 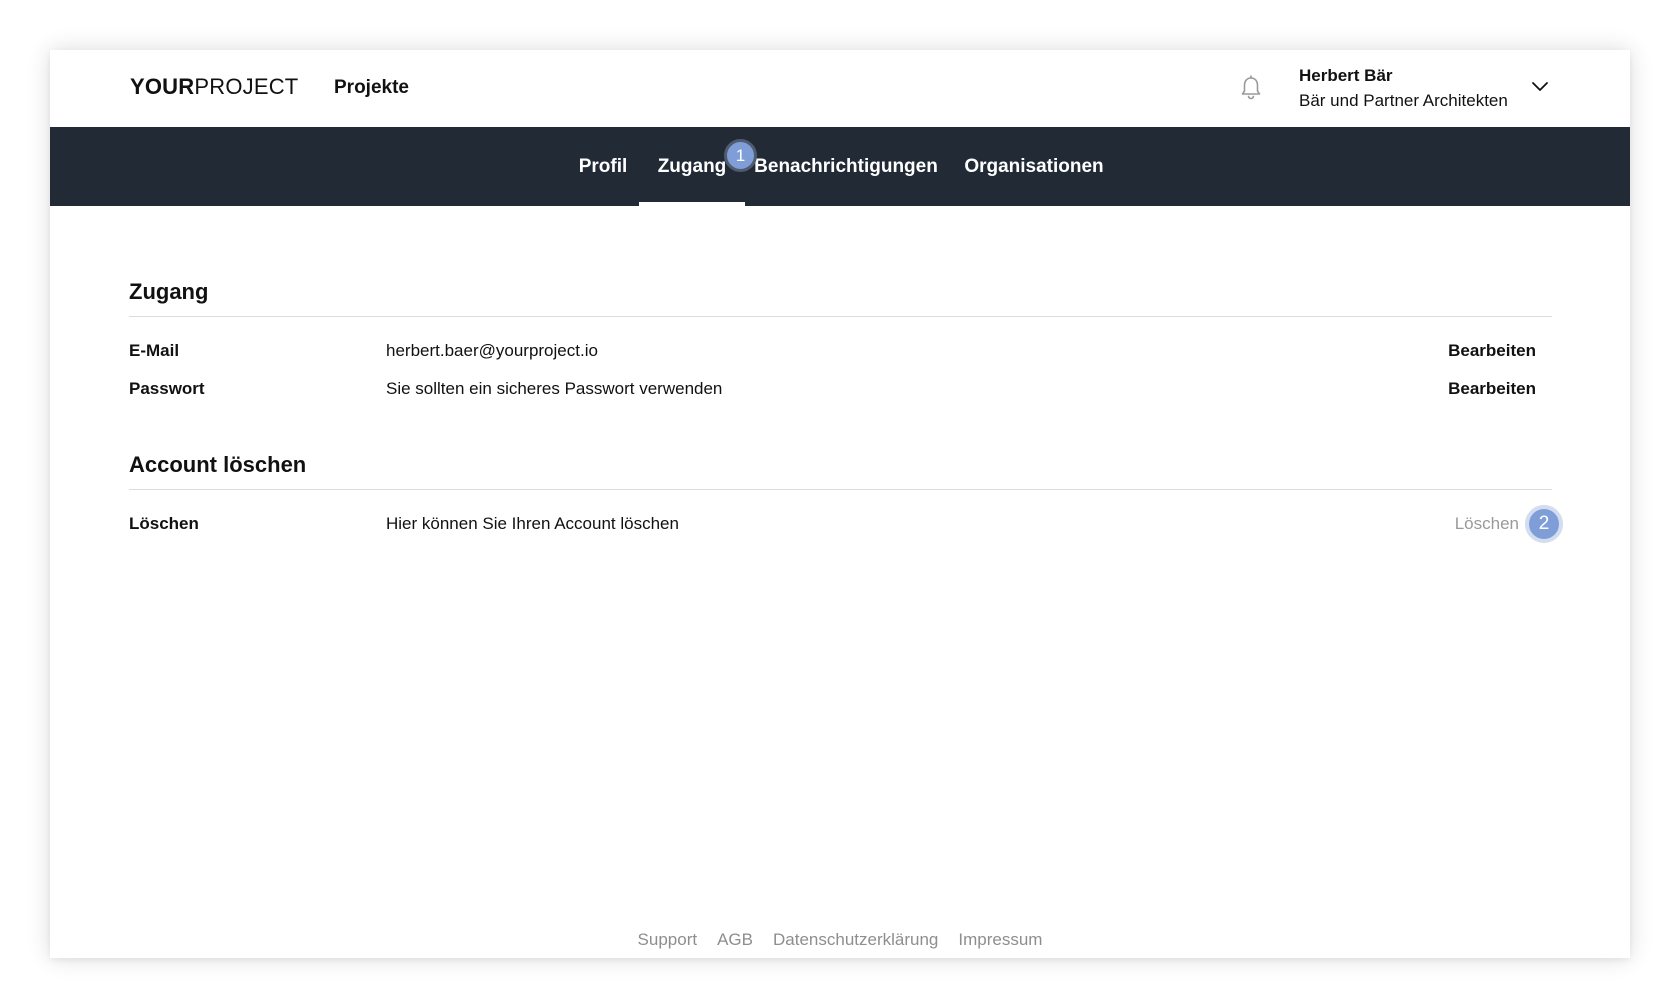 I want to click on email-value: herbert.baer@yourproject.io, so click(x=492, y=350).